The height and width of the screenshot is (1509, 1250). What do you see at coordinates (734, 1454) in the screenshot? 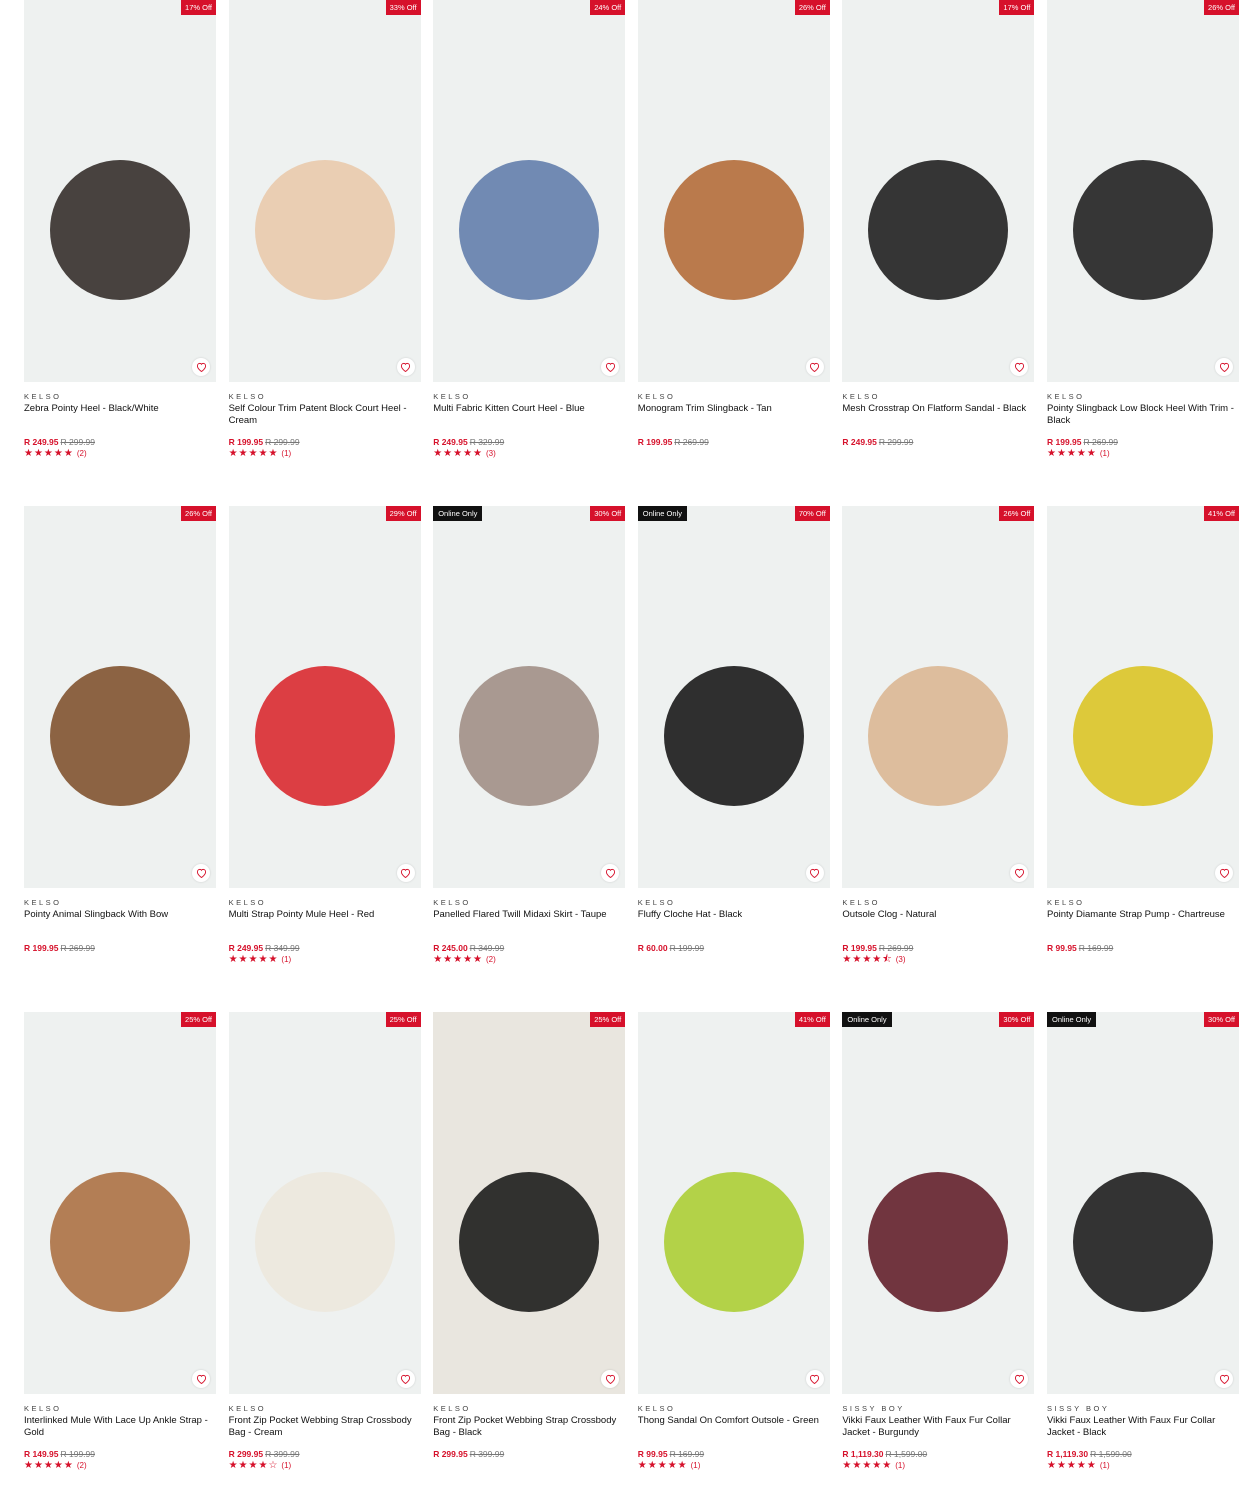
I see `price-row: R 99.95 R 169.99` at bounding box center [734, 1454].